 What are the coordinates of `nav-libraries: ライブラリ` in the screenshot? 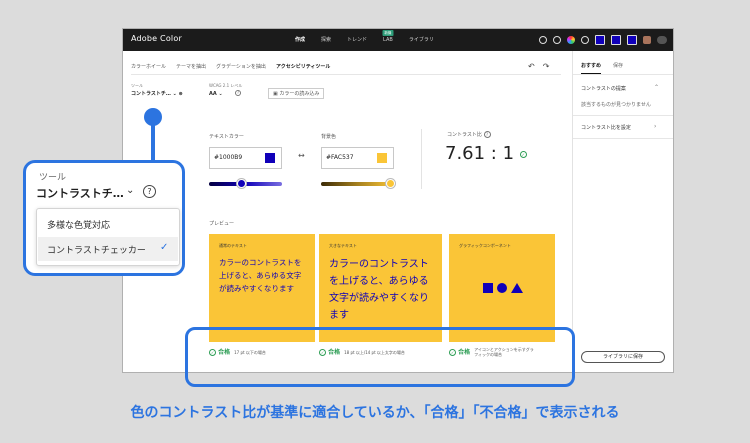 It's located at (421, 40).